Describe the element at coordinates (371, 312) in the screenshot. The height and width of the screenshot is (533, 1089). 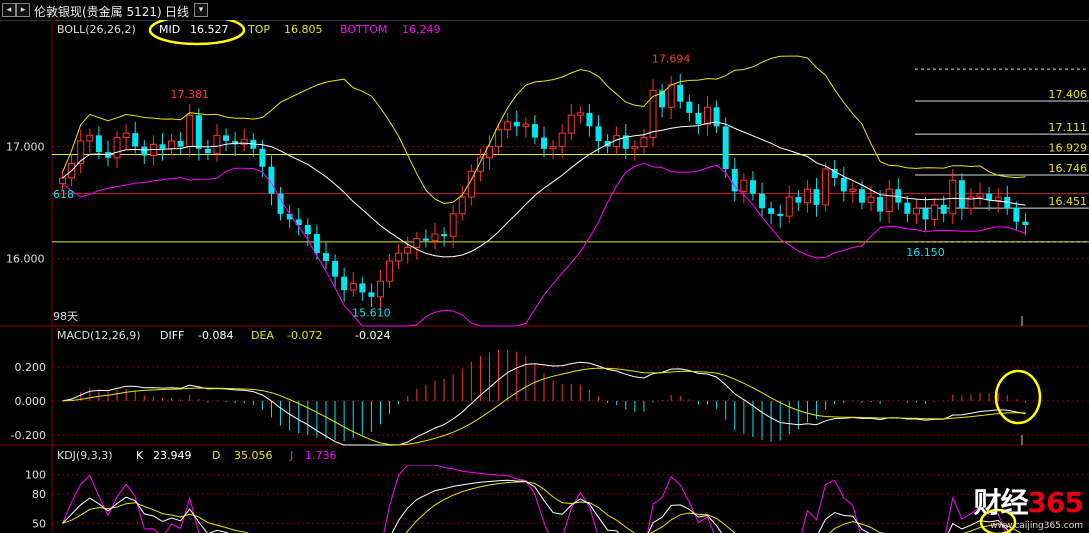
I see `price-annotation: 15.610` at that location.